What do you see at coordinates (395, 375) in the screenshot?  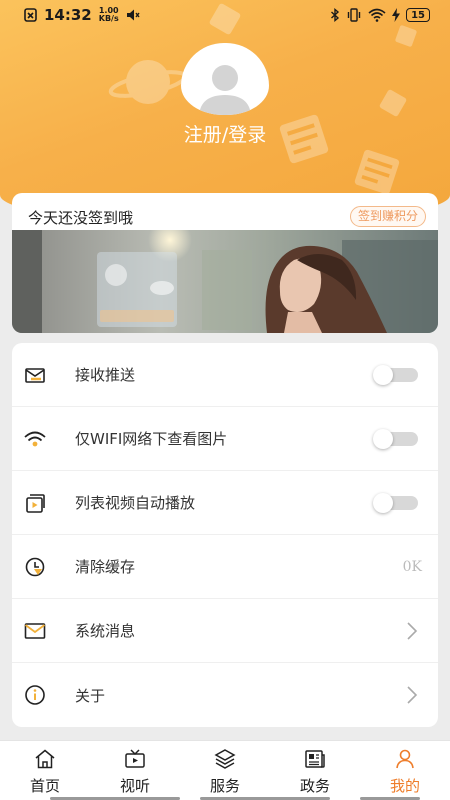 I see `push-toggle` at bounding box center [395, 375].